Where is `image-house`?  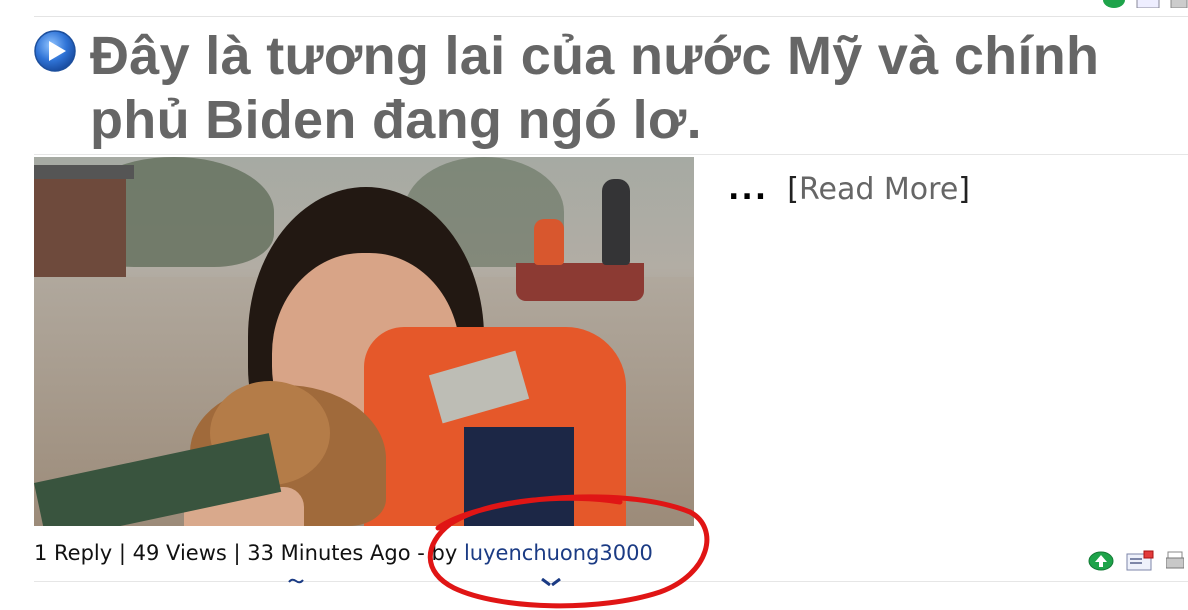 image-house is located at coordinates (84, 225).